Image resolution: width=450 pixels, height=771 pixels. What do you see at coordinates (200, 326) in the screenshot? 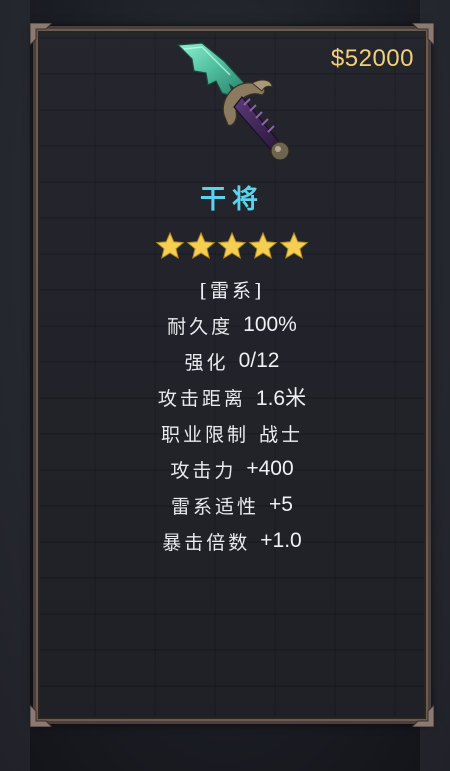
I see `stat-label: 耐久度` at bounding box center [200, 326].